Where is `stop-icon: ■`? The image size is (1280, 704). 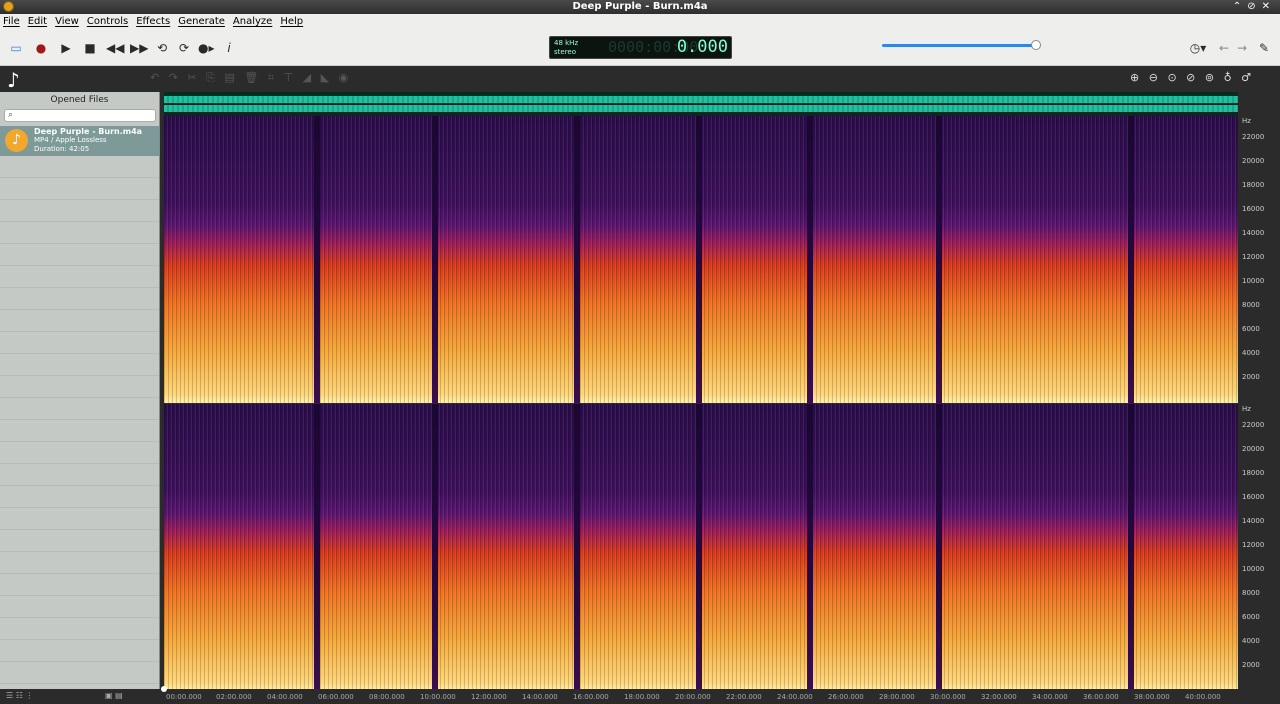
stop-icon: ■ is located at coordinates (90, 48).